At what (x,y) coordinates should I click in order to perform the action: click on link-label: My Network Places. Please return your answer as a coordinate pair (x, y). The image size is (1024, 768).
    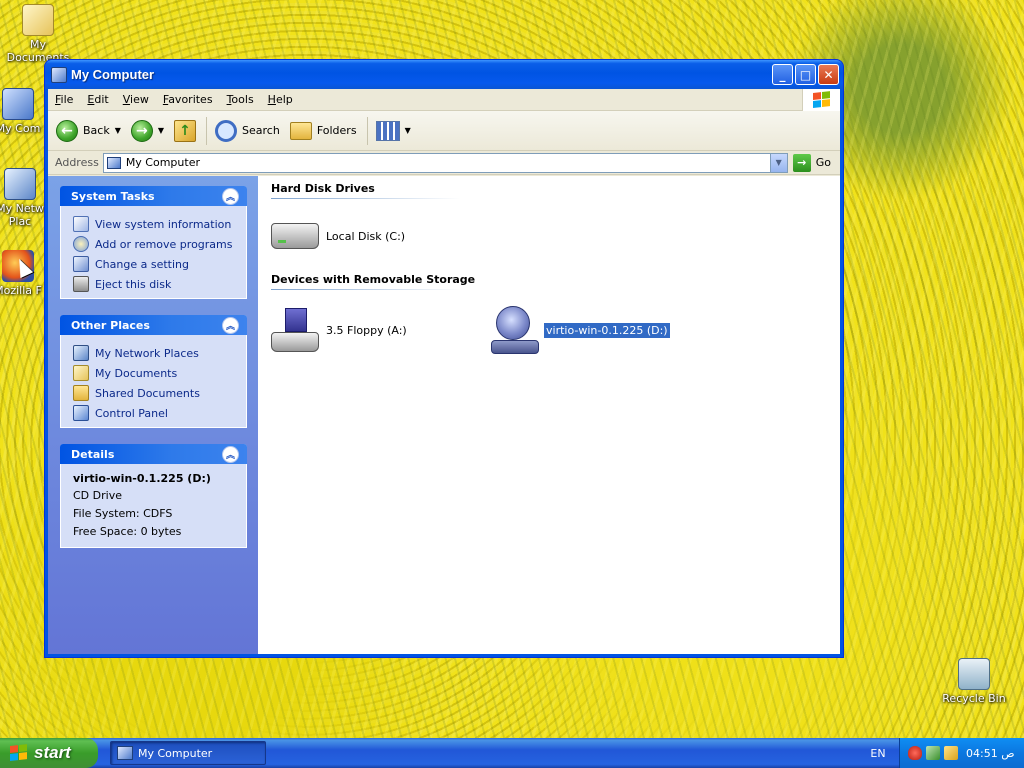
    Looking at the image, I should click on (147, 353).